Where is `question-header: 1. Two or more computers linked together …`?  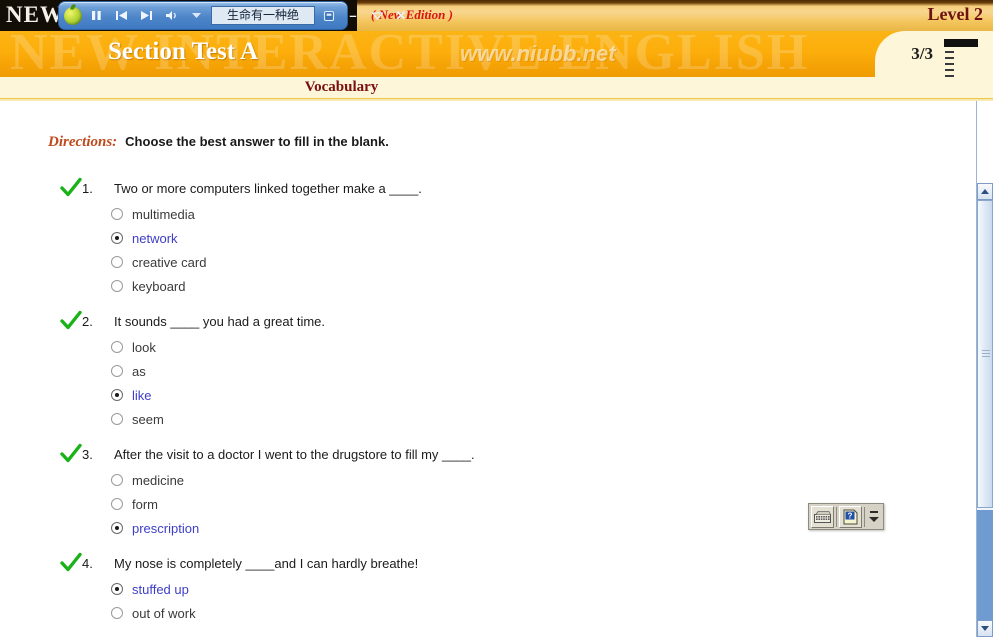 question-header: 1. Two or more computers linked together … is located at coordinates (481, 189).